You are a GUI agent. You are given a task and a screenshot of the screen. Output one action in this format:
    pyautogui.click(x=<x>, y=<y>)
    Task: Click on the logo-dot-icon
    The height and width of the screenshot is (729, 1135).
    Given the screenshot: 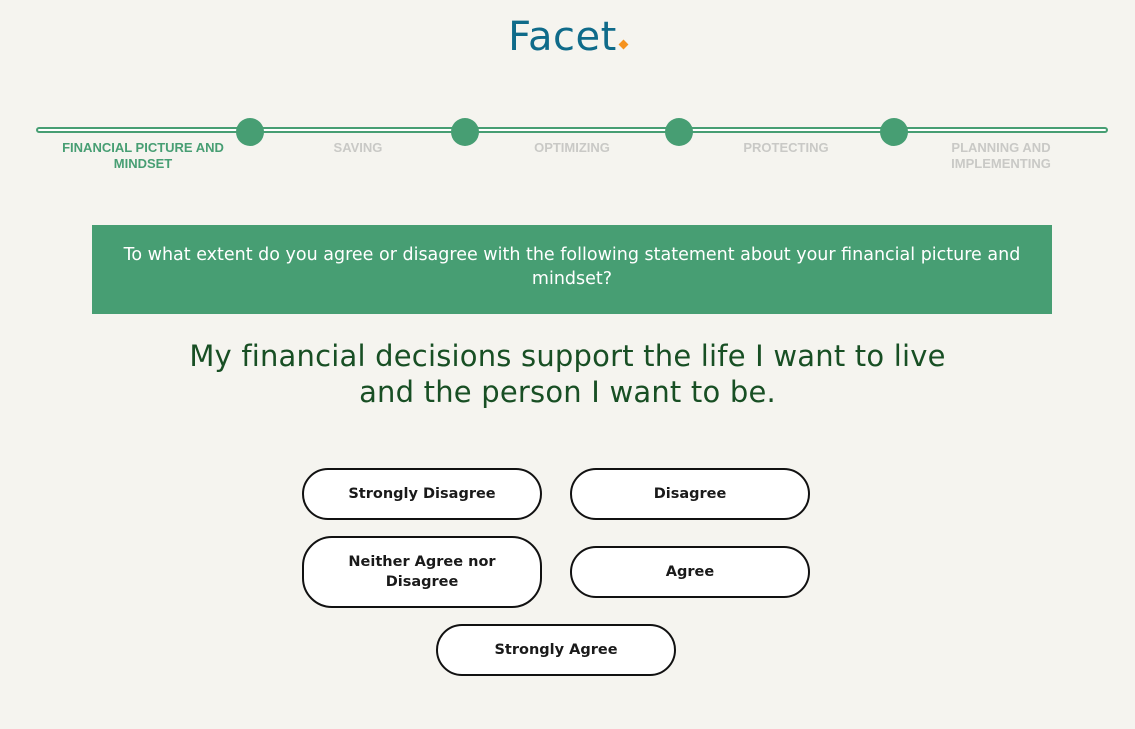 What is the action you would take?
    pyautogui.click(x=623, y=44)
    